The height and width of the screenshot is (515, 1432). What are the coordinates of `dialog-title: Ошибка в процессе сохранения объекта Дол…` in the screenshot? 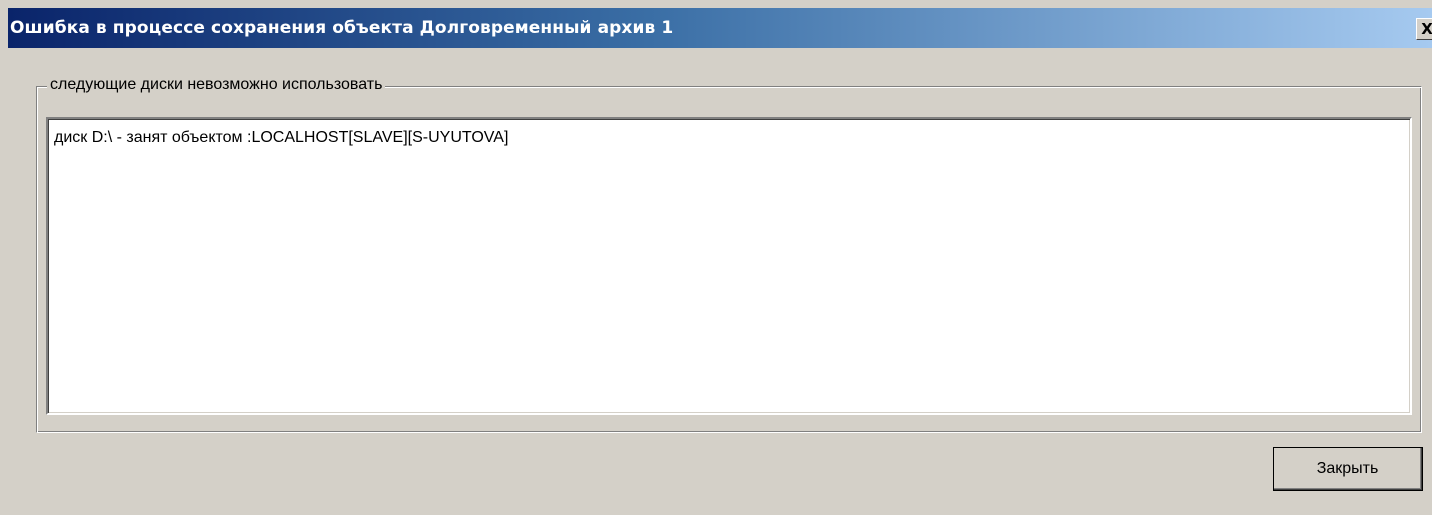 It's located at (342, 28).